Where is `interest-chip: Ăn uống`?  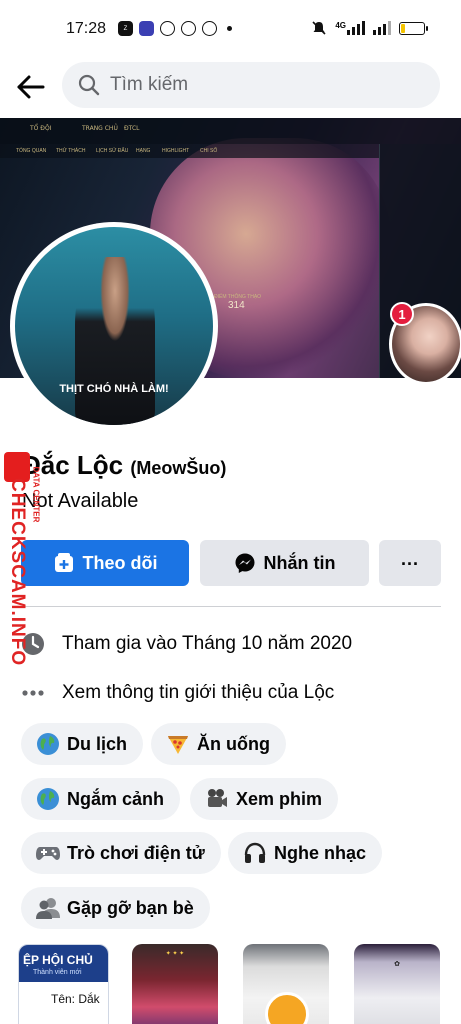 interest-chip: Ăn uống is located at coordinates (218, 744).